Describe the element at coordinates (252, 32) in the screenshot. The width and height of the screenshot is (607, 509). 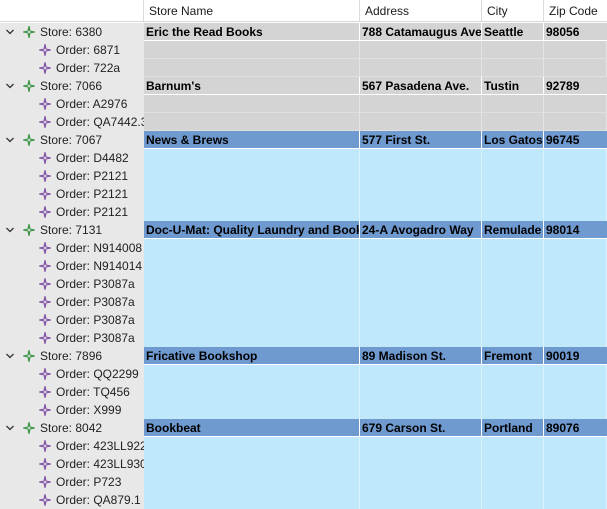
I see `store-name-cell: Eric the Read Books` at that location.